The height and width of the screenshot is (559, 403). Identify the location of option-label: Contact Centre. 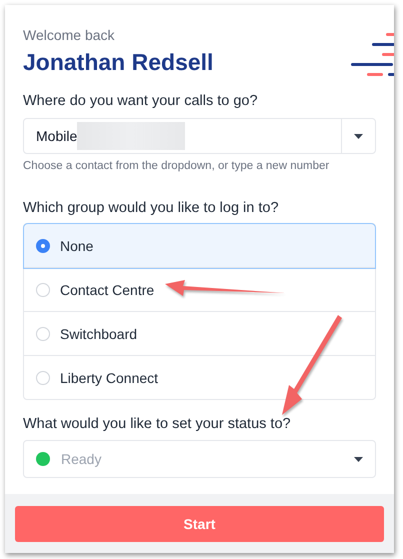
(107, 290).